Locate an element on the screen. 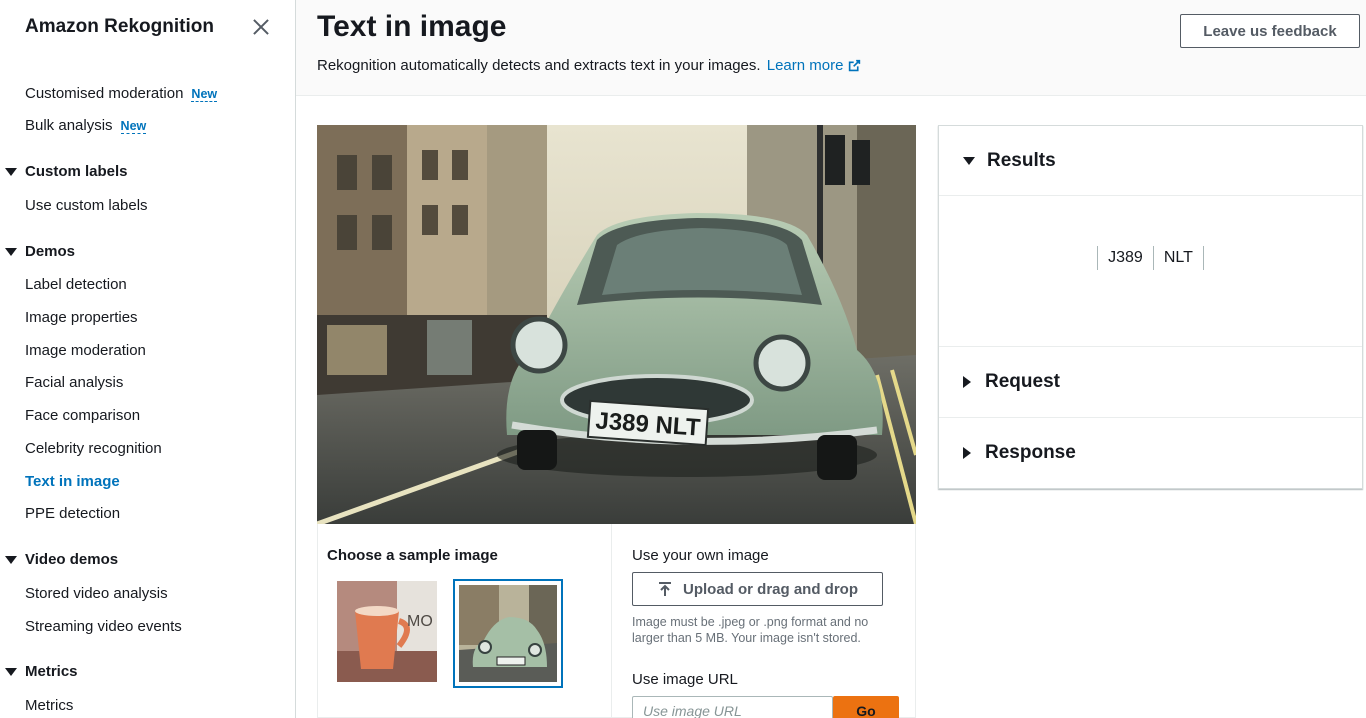  sidebar-header: Amazon Rekognition is located at coordinates (147, 27).